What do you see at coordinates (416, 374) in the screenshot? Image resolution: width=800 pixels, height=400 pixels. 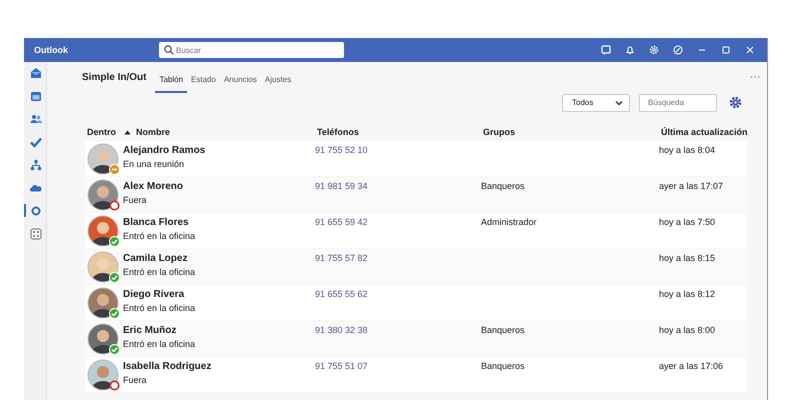 I see `table-row: Isabella Rodriguez Fuera 91 755 51 07 Banqueros ayer a las 17:06` at bounding box center [416, 374].